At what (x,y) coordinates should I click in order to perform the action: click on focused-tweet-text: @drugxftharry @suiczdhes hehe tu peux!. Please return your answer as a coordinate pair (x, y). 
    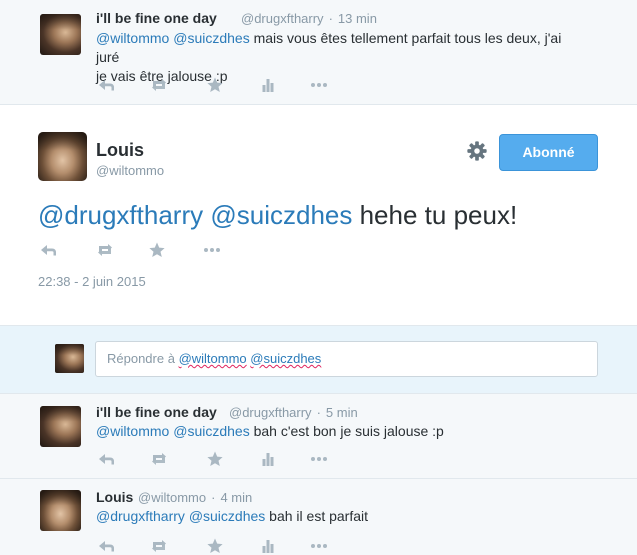
    Looking at the image, I should click on (277, 215).